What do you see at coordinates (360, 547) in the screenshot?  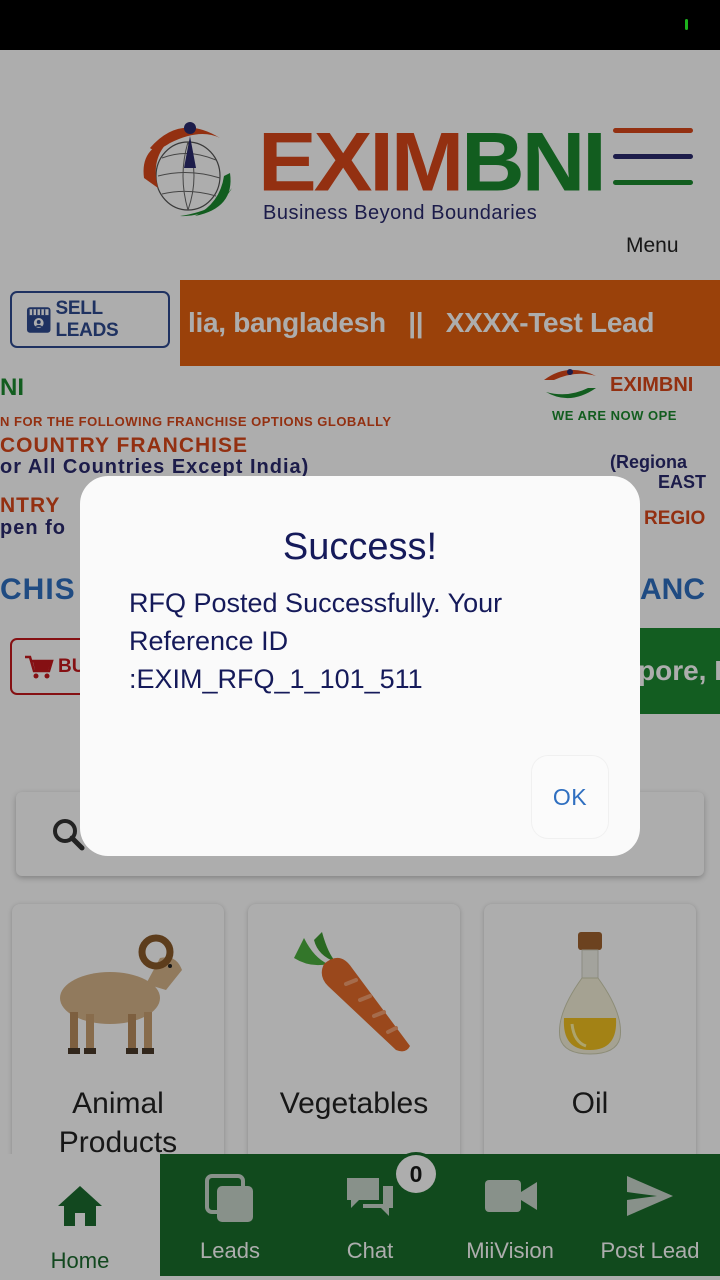 I see `dialog-title: Success!` at bounding box center [360, 547].